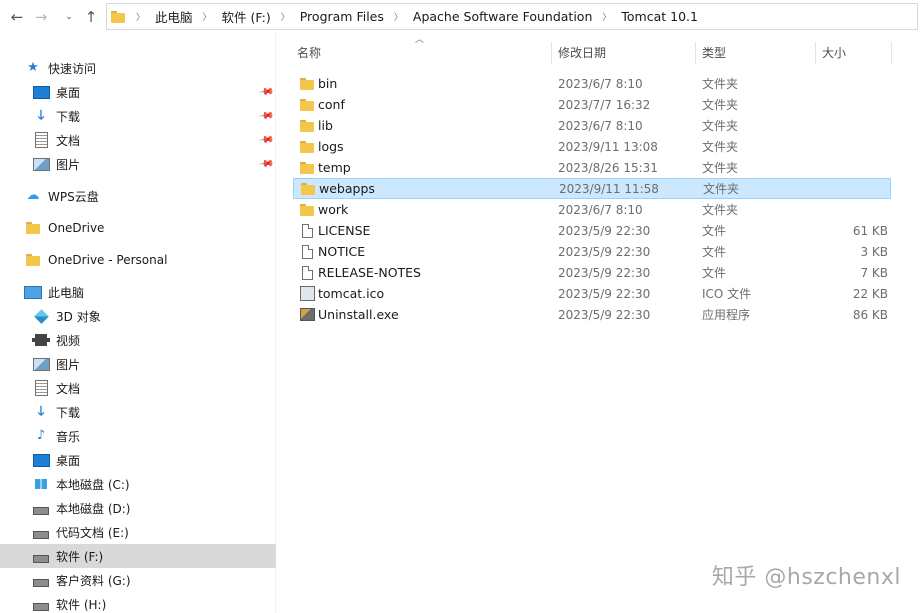 This screenshot has width=923, height=613. Describe the element at coordinates (138, 388) in the screenshot. I see `sidebar-item-pc-documents: 文档` at that location.